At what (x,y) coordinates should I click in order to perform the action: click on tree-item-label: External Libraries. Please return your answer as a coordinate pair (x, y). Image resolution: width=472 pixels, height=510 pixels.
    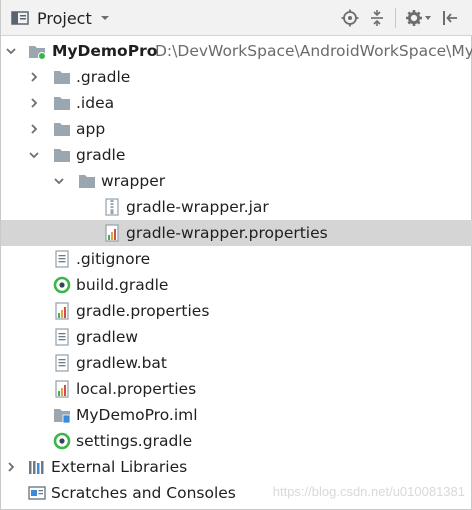
    Looking at the image, I should click on (119, 467).